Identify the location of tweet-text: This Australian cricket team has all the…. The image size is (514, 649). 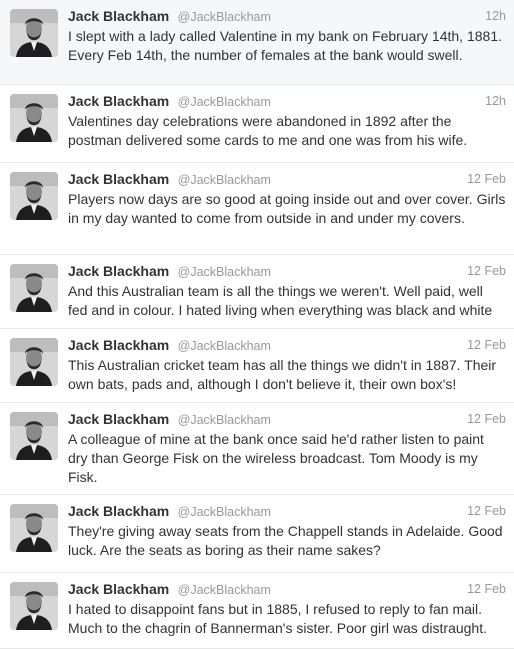
(282, 374).